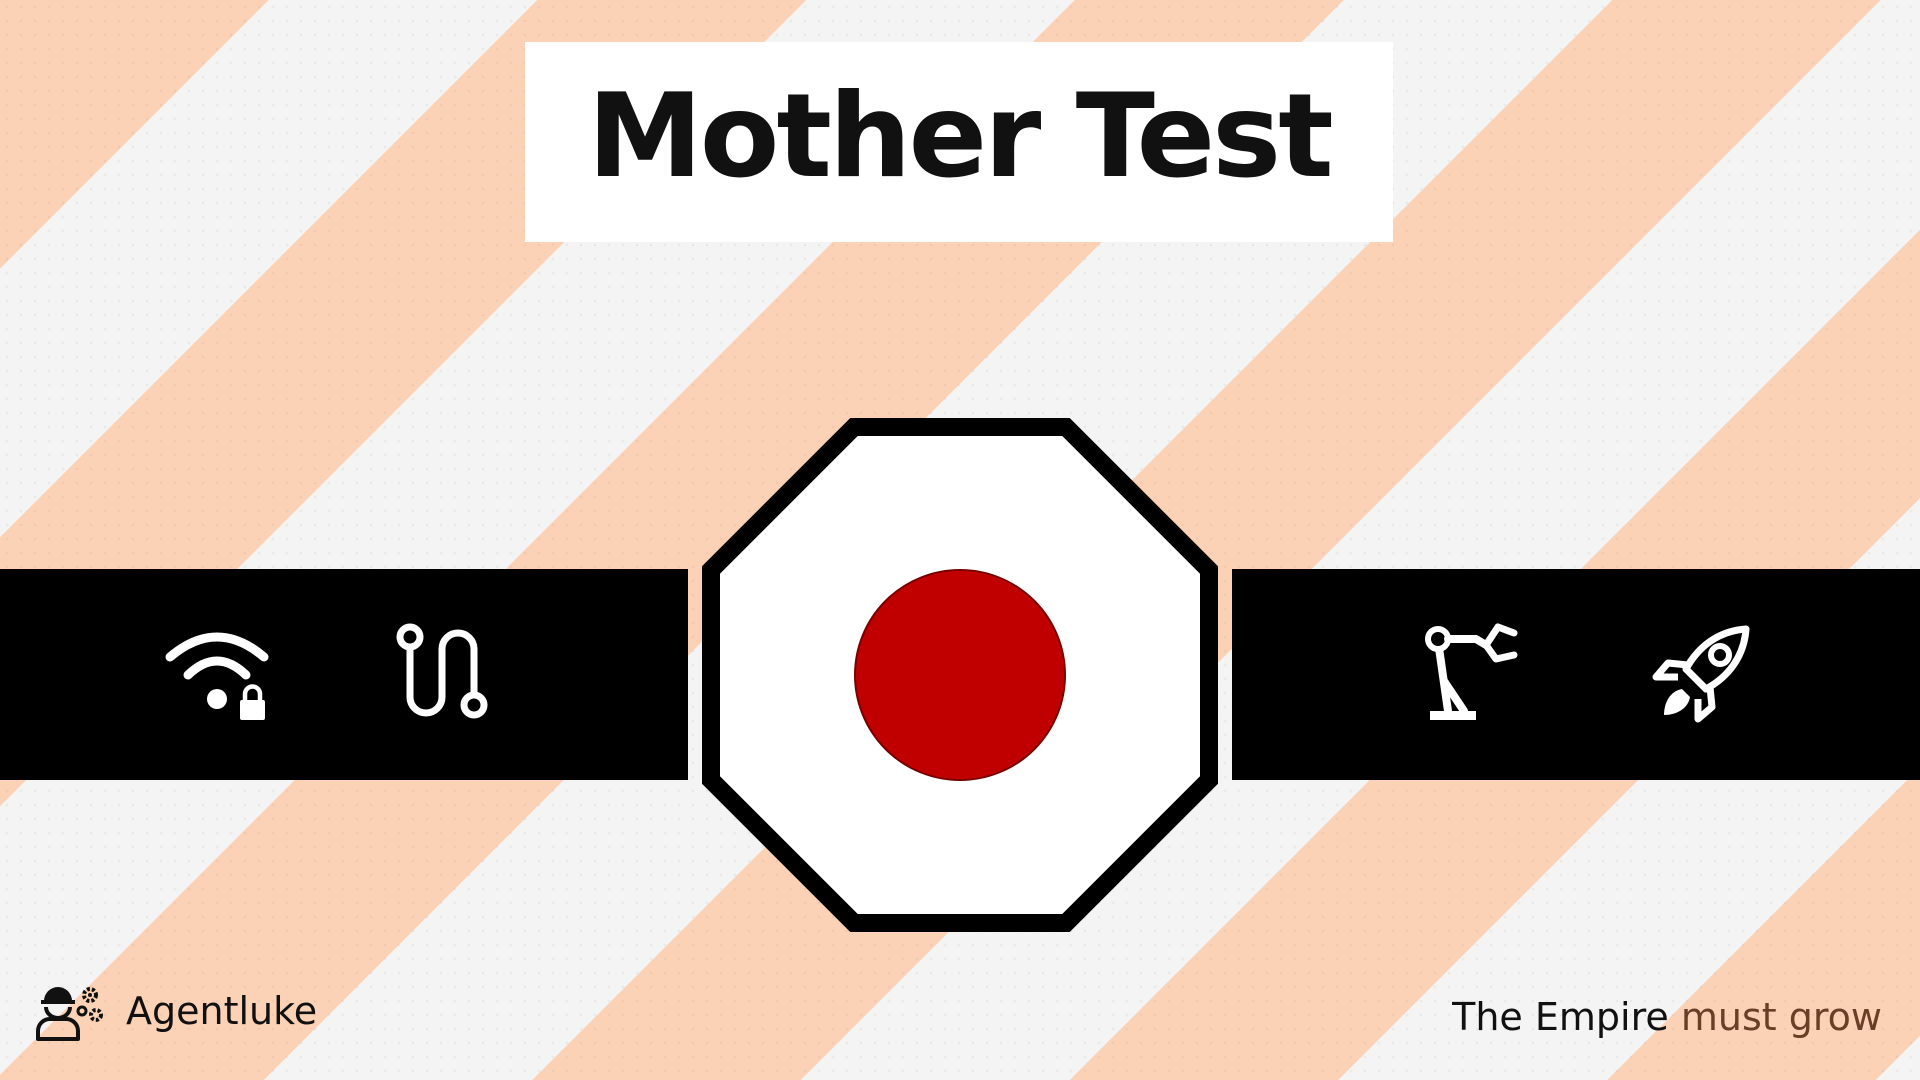 The image size is (1920, 1080). What do you see at coordinates (443, 674) in the screenshot?
I see `route-icon` at bounding box center [443, 674].